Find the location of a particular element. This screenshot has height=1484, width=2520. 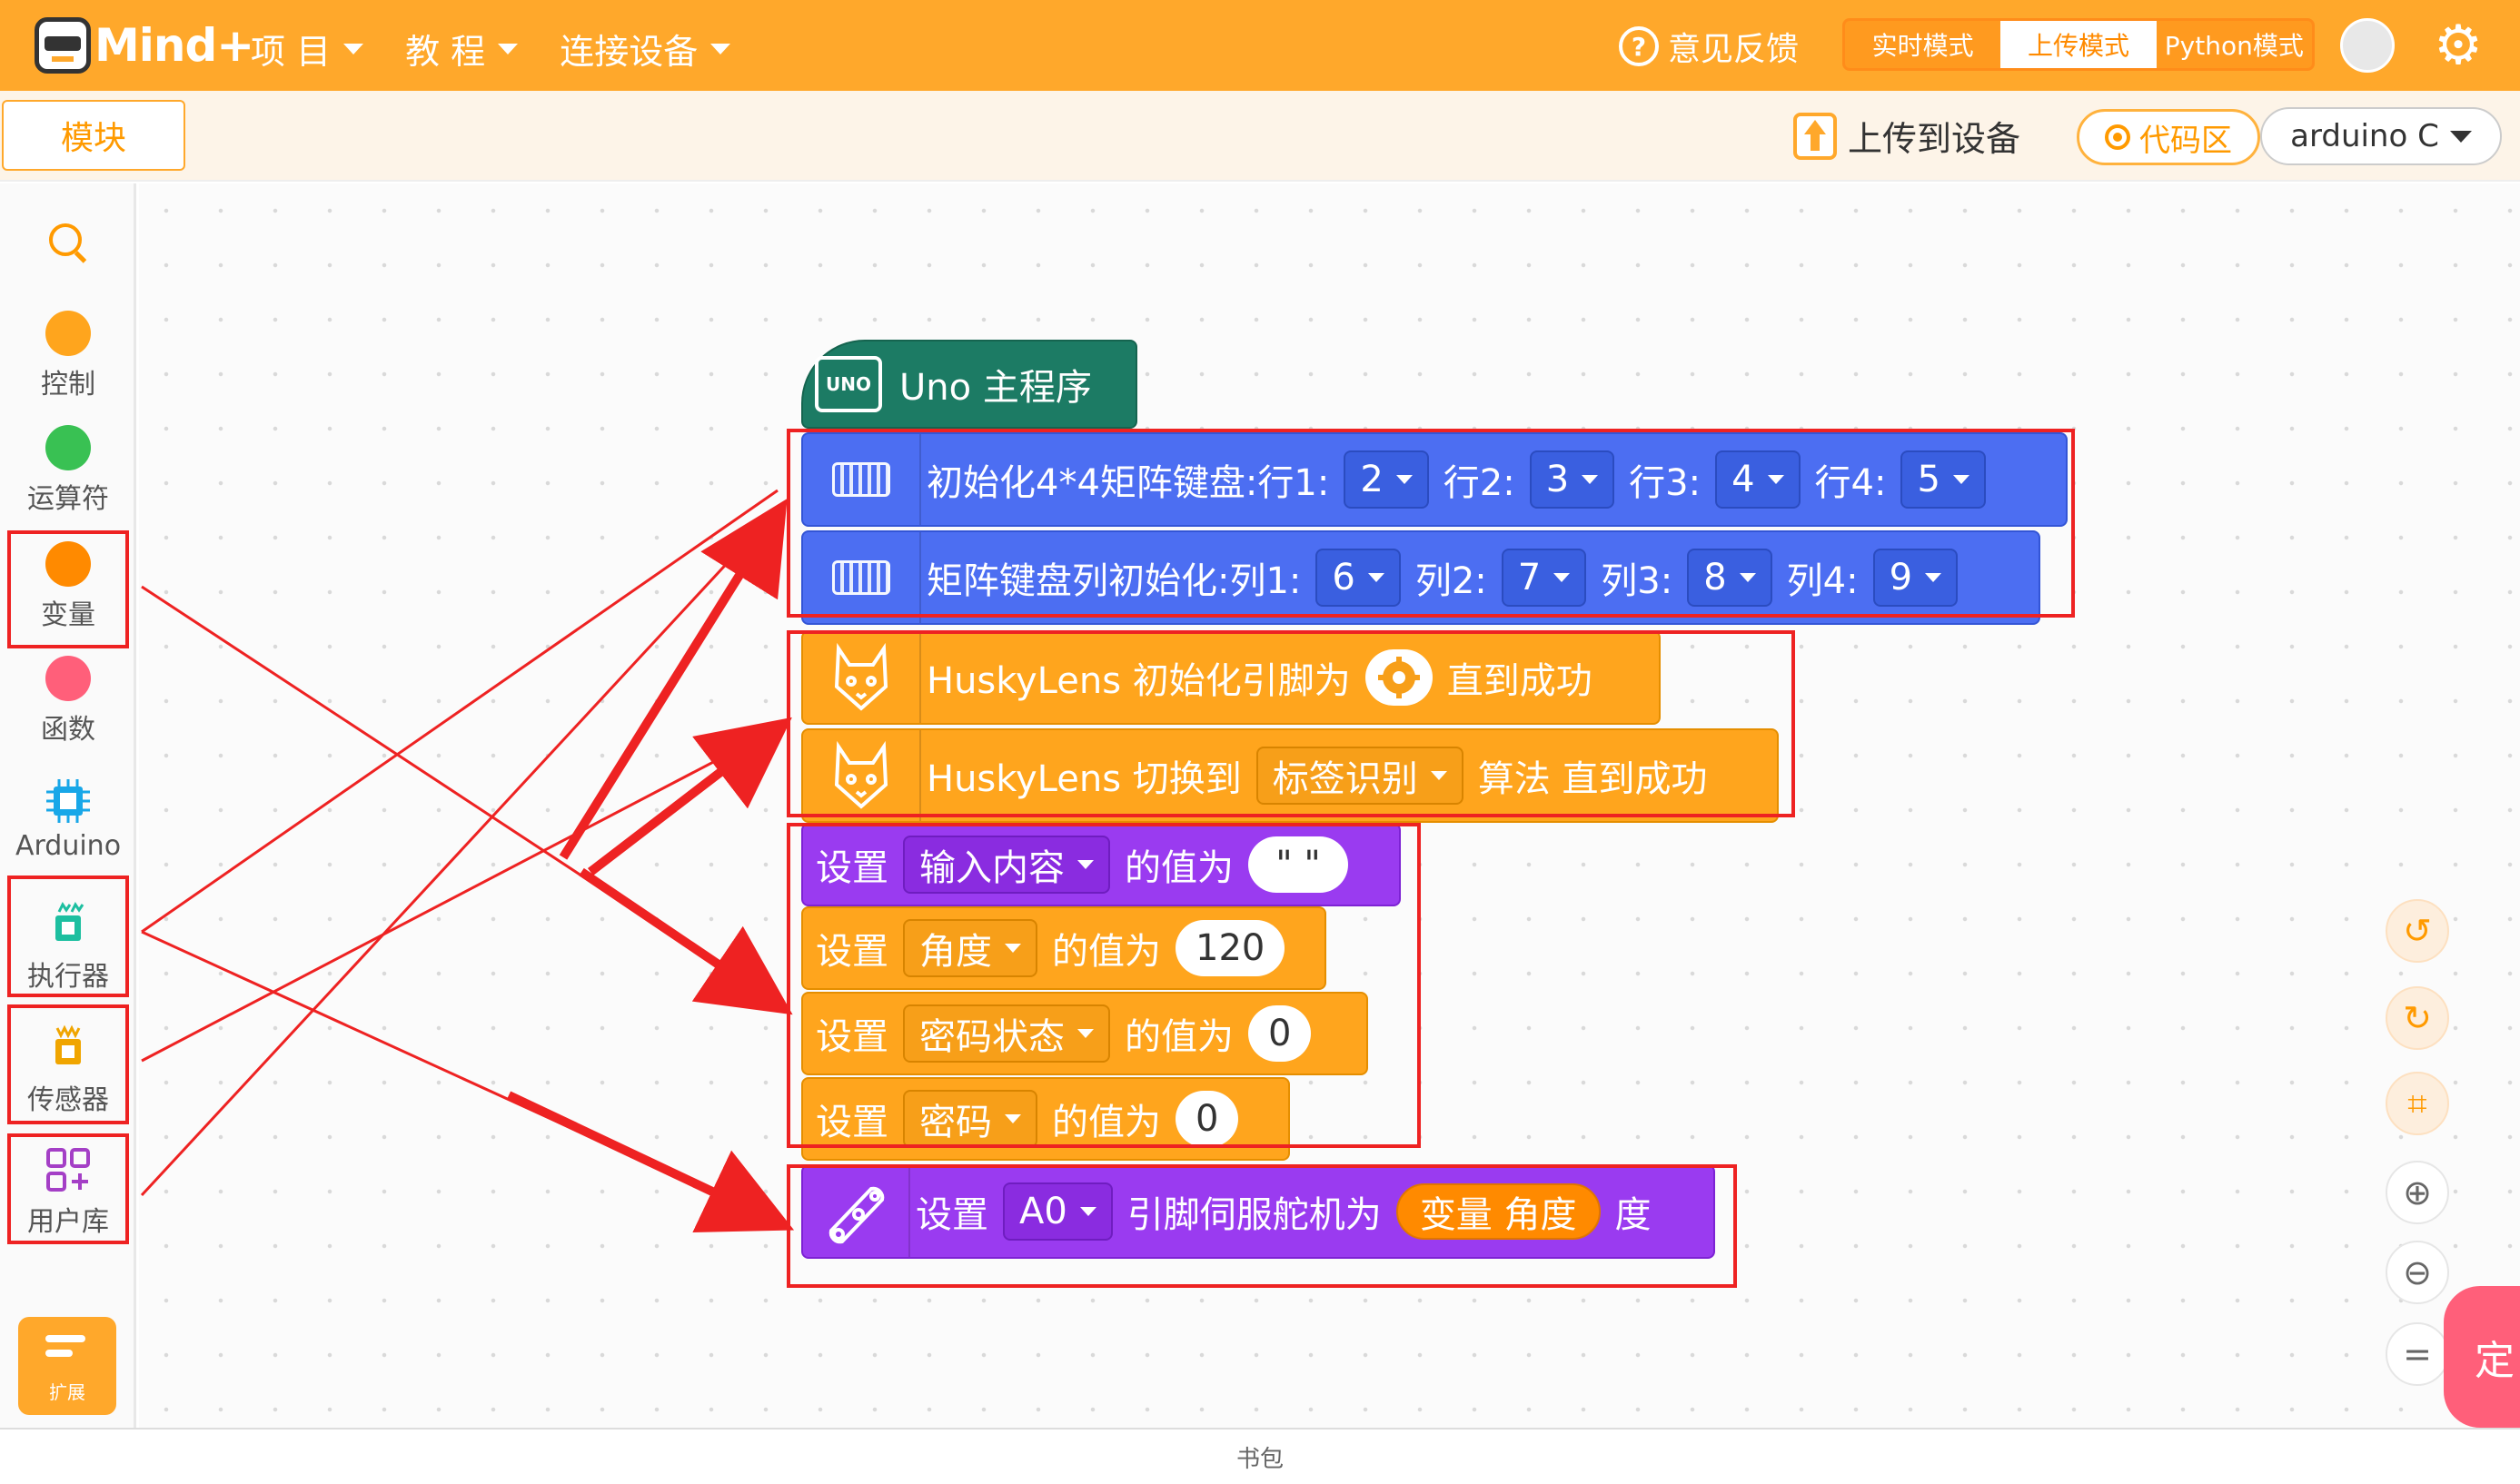

highlight-variable-blocks is located at coordinates (1104, 985).